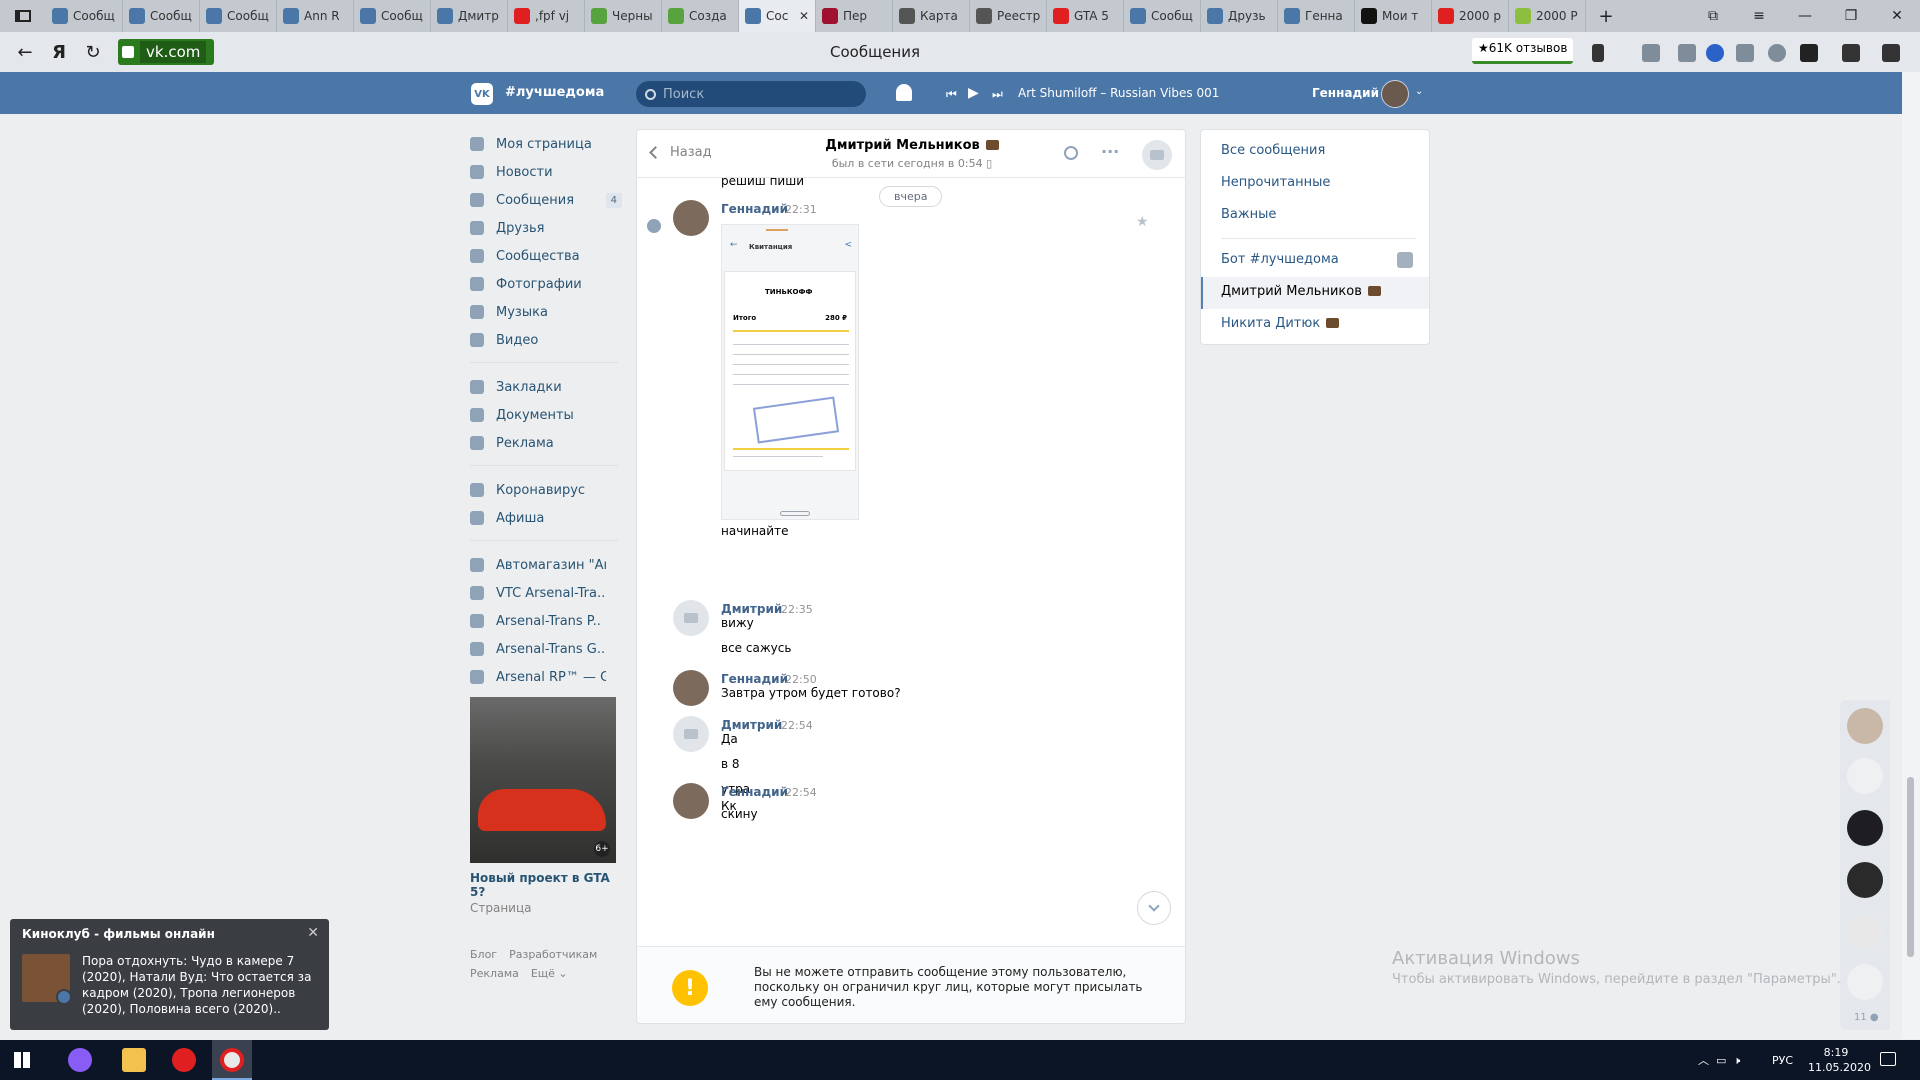  Describe the element at coordinates (545, 565) in the screenshot. I see `nav-group-0: Автомагазин "Ан..` at that location.